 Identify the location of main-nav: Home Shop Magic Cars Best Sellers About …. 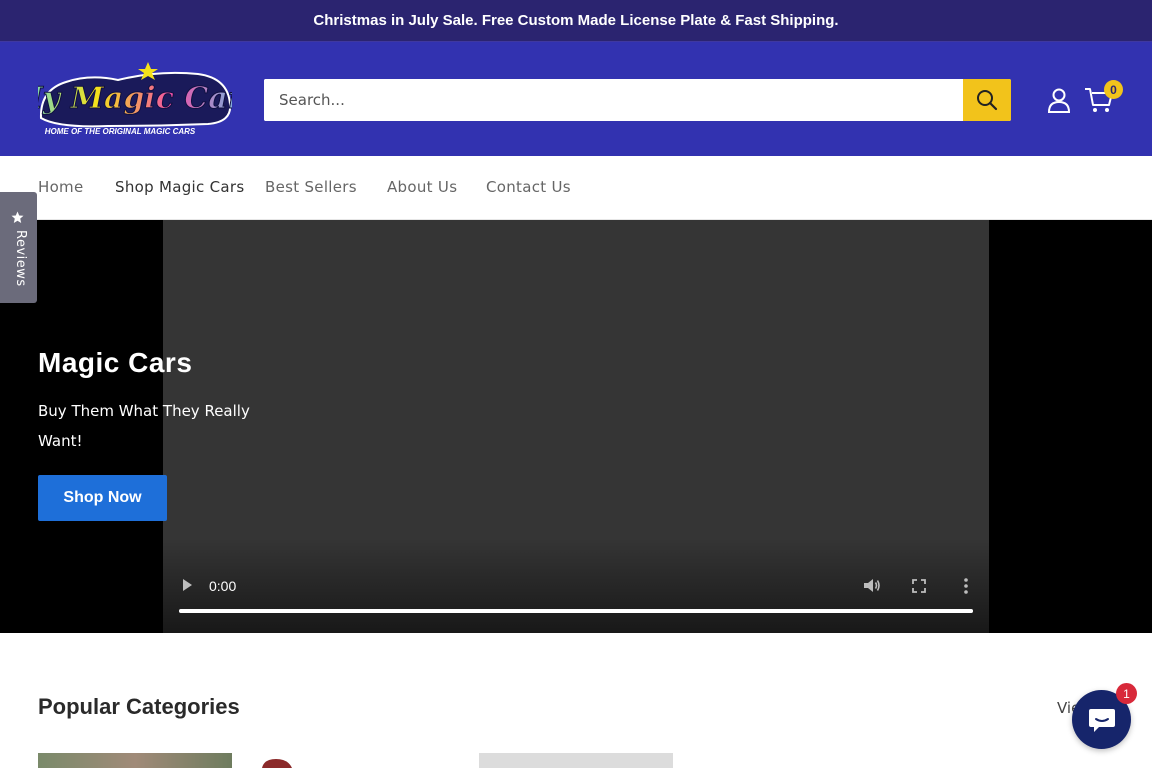
(576, 188).